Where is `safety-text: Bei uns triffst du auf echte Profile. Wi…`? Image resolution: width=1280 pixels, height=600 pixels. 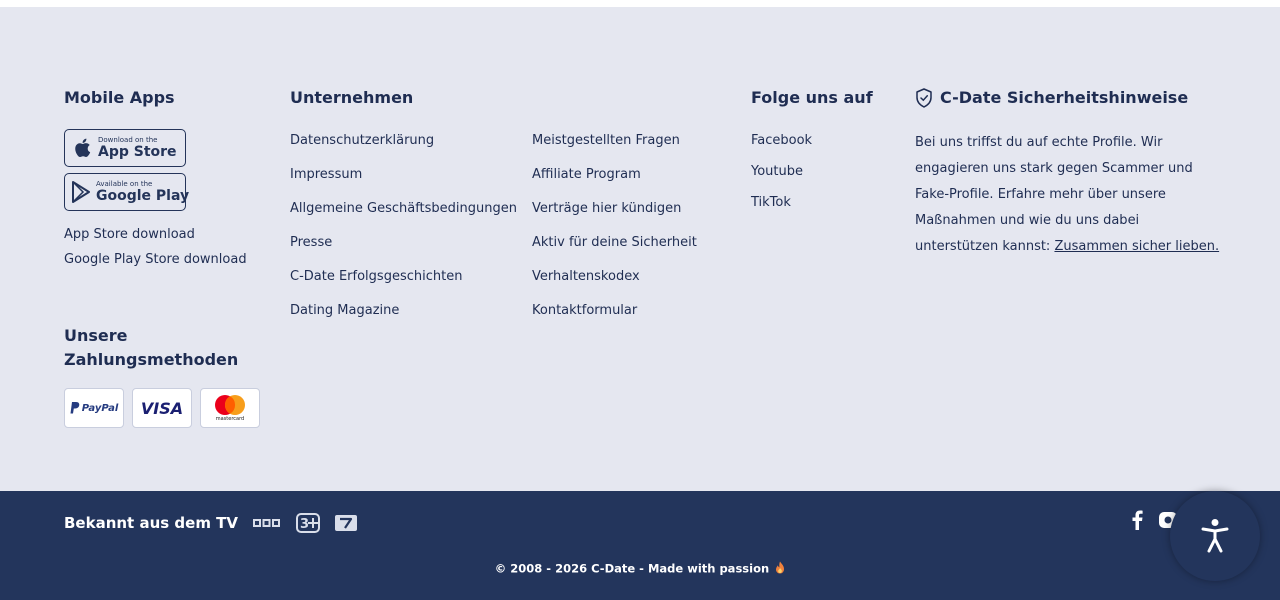
safety-text: Bei uns triffst du auf echte Profile. Wi… is located at coordinates (1067, 195).